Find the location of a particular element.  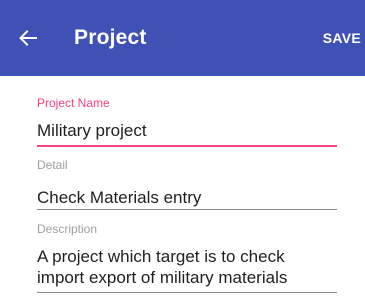

project-name-underline is located at coordinates (187, 146).